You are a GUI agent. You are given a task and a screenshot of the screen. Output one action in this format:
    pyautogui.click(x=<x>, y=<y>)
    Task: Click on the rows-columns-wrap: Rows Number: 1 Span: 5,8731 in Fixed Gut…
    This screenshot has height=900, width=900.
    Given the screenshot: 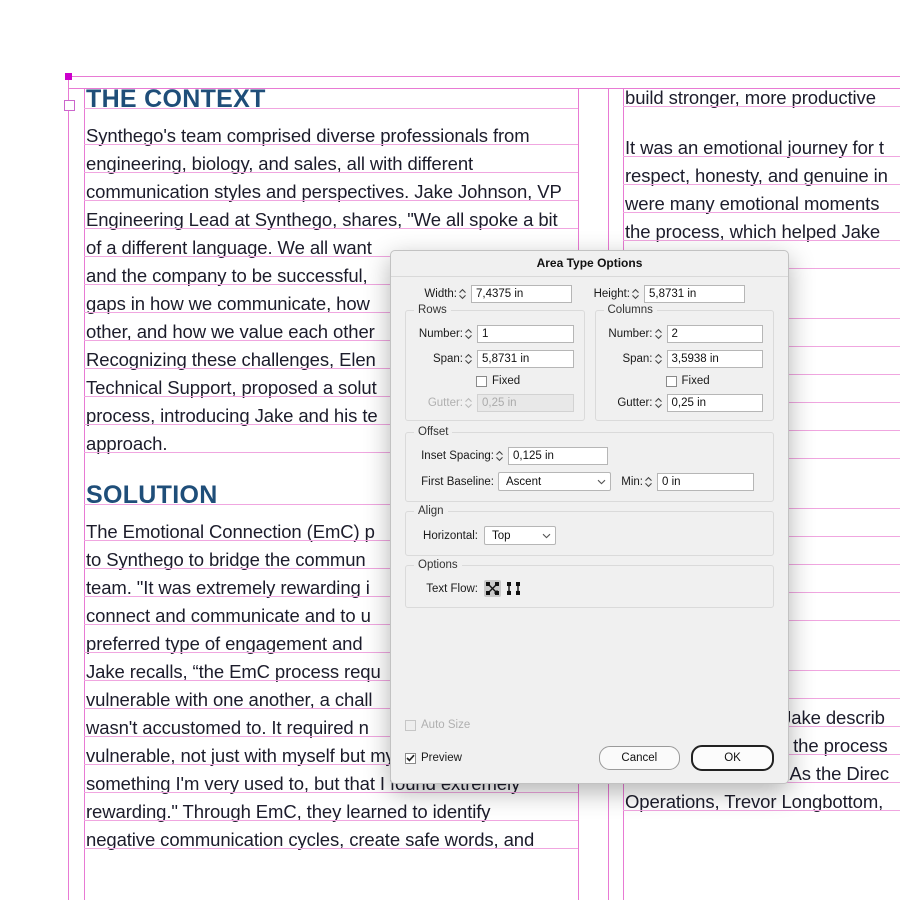 What is the action you would take?
    pyautogui.click(x=589, y=362)
    